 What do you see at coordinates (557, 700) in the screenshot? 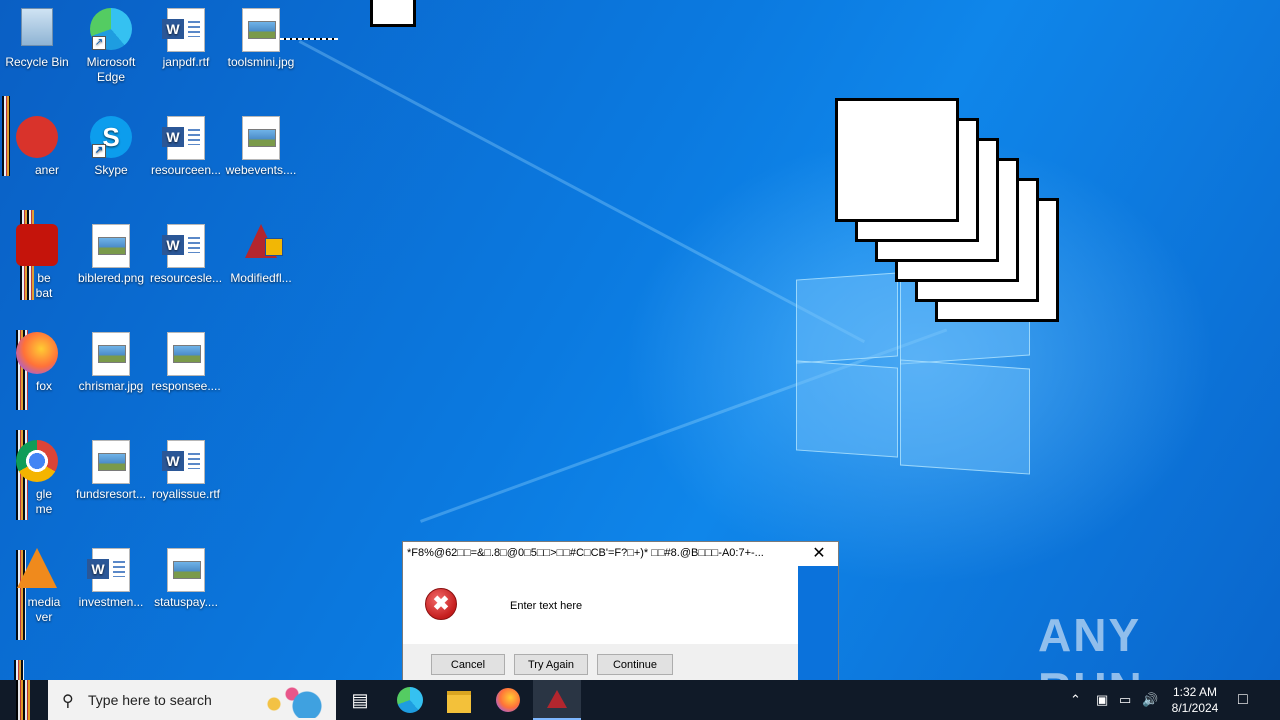
I see `taskbar-flask-app-icon` at bounding box center [557, 700].